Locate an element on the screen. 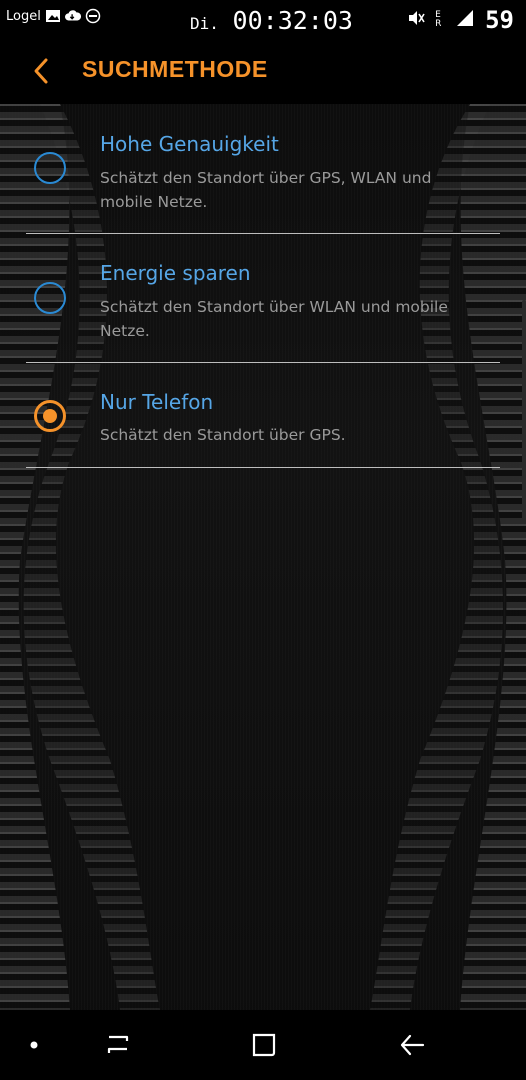  chevron-left-icon is located at coordinates (41, 71).